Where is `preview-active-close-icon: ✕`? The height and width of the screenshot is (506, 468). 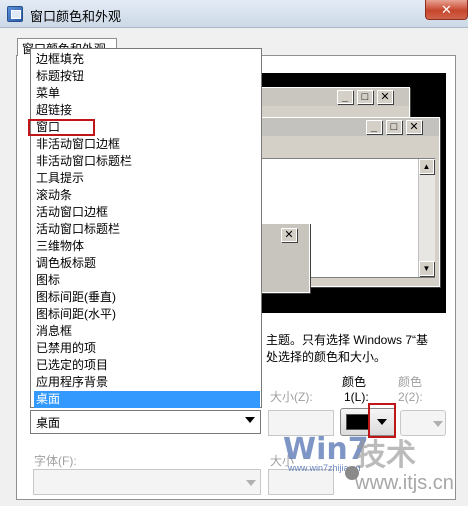
preview-active-close-icon: ✕ is located at coordinates (414, 127).